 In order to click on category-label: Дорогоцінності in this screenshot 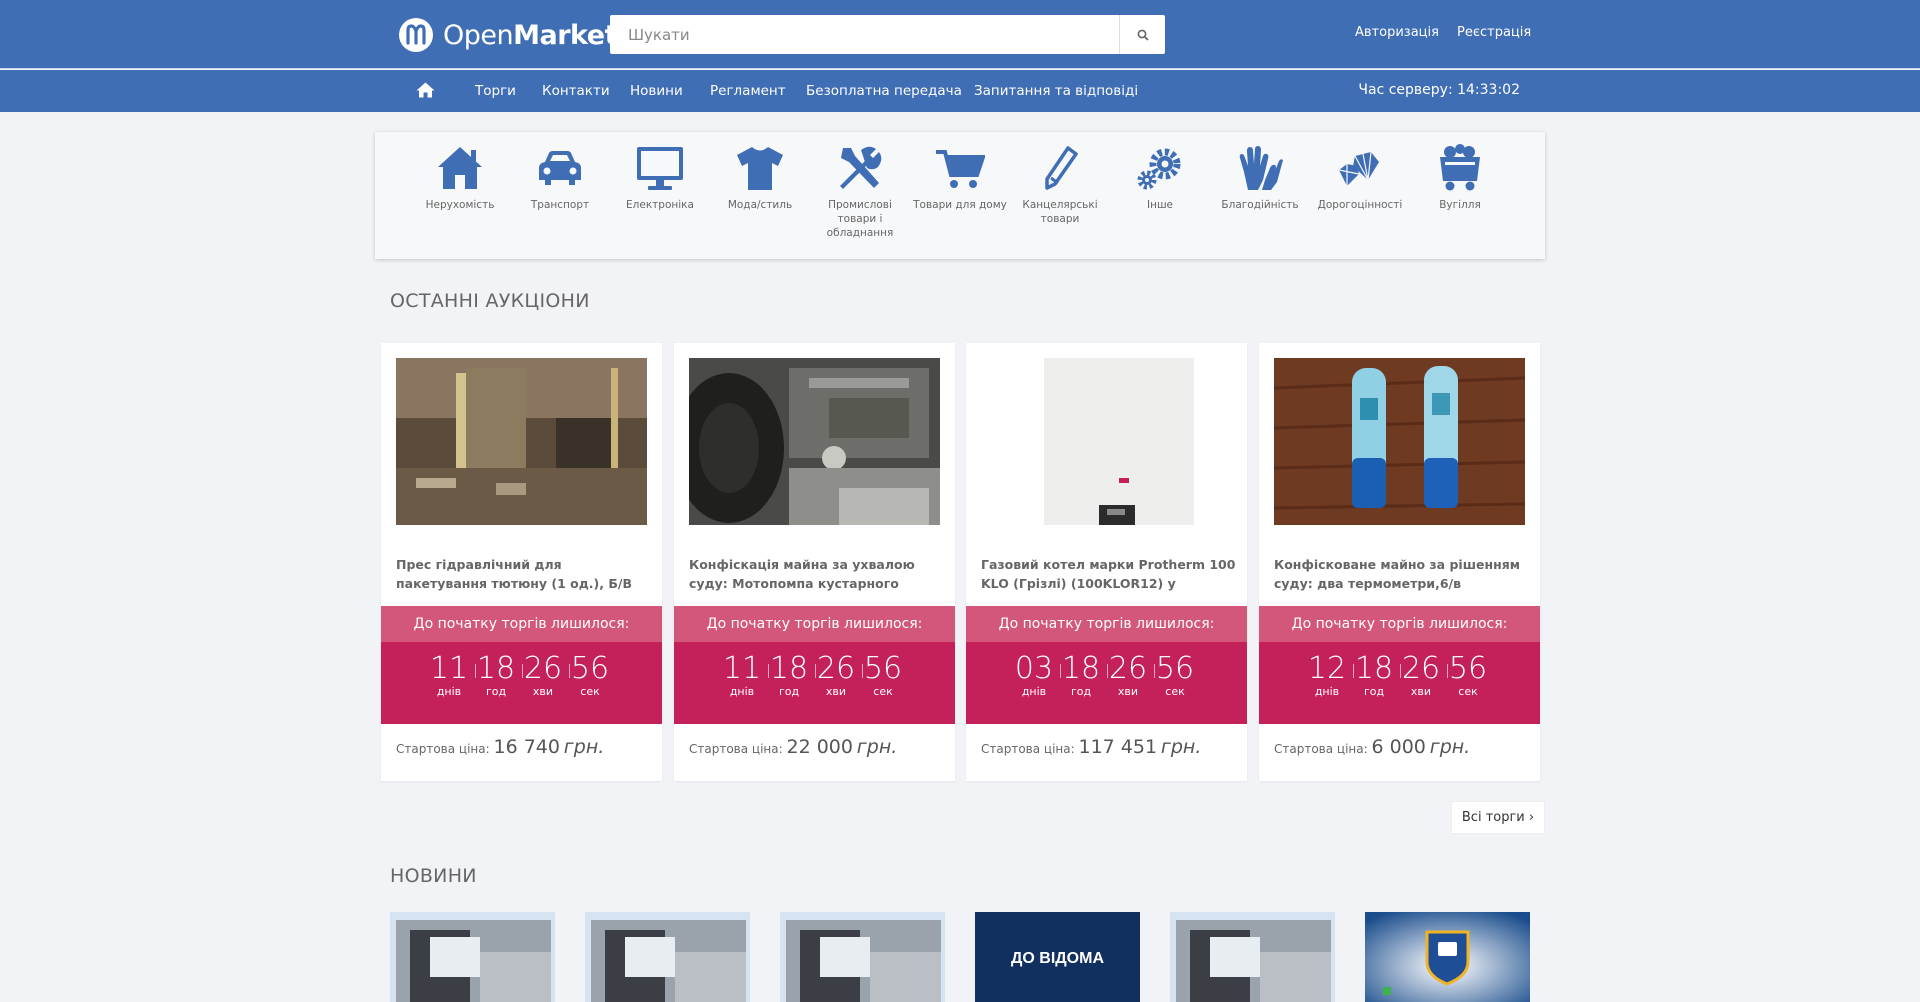, I will do `click(1360, 205)`.